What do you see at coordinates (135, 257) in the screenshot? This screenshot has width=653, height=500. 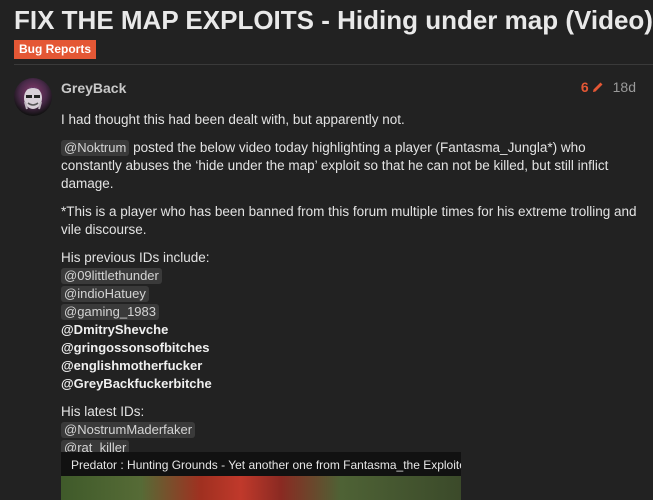 I see `list-label: His previous IDs include:` at bounding box center [135, 257].